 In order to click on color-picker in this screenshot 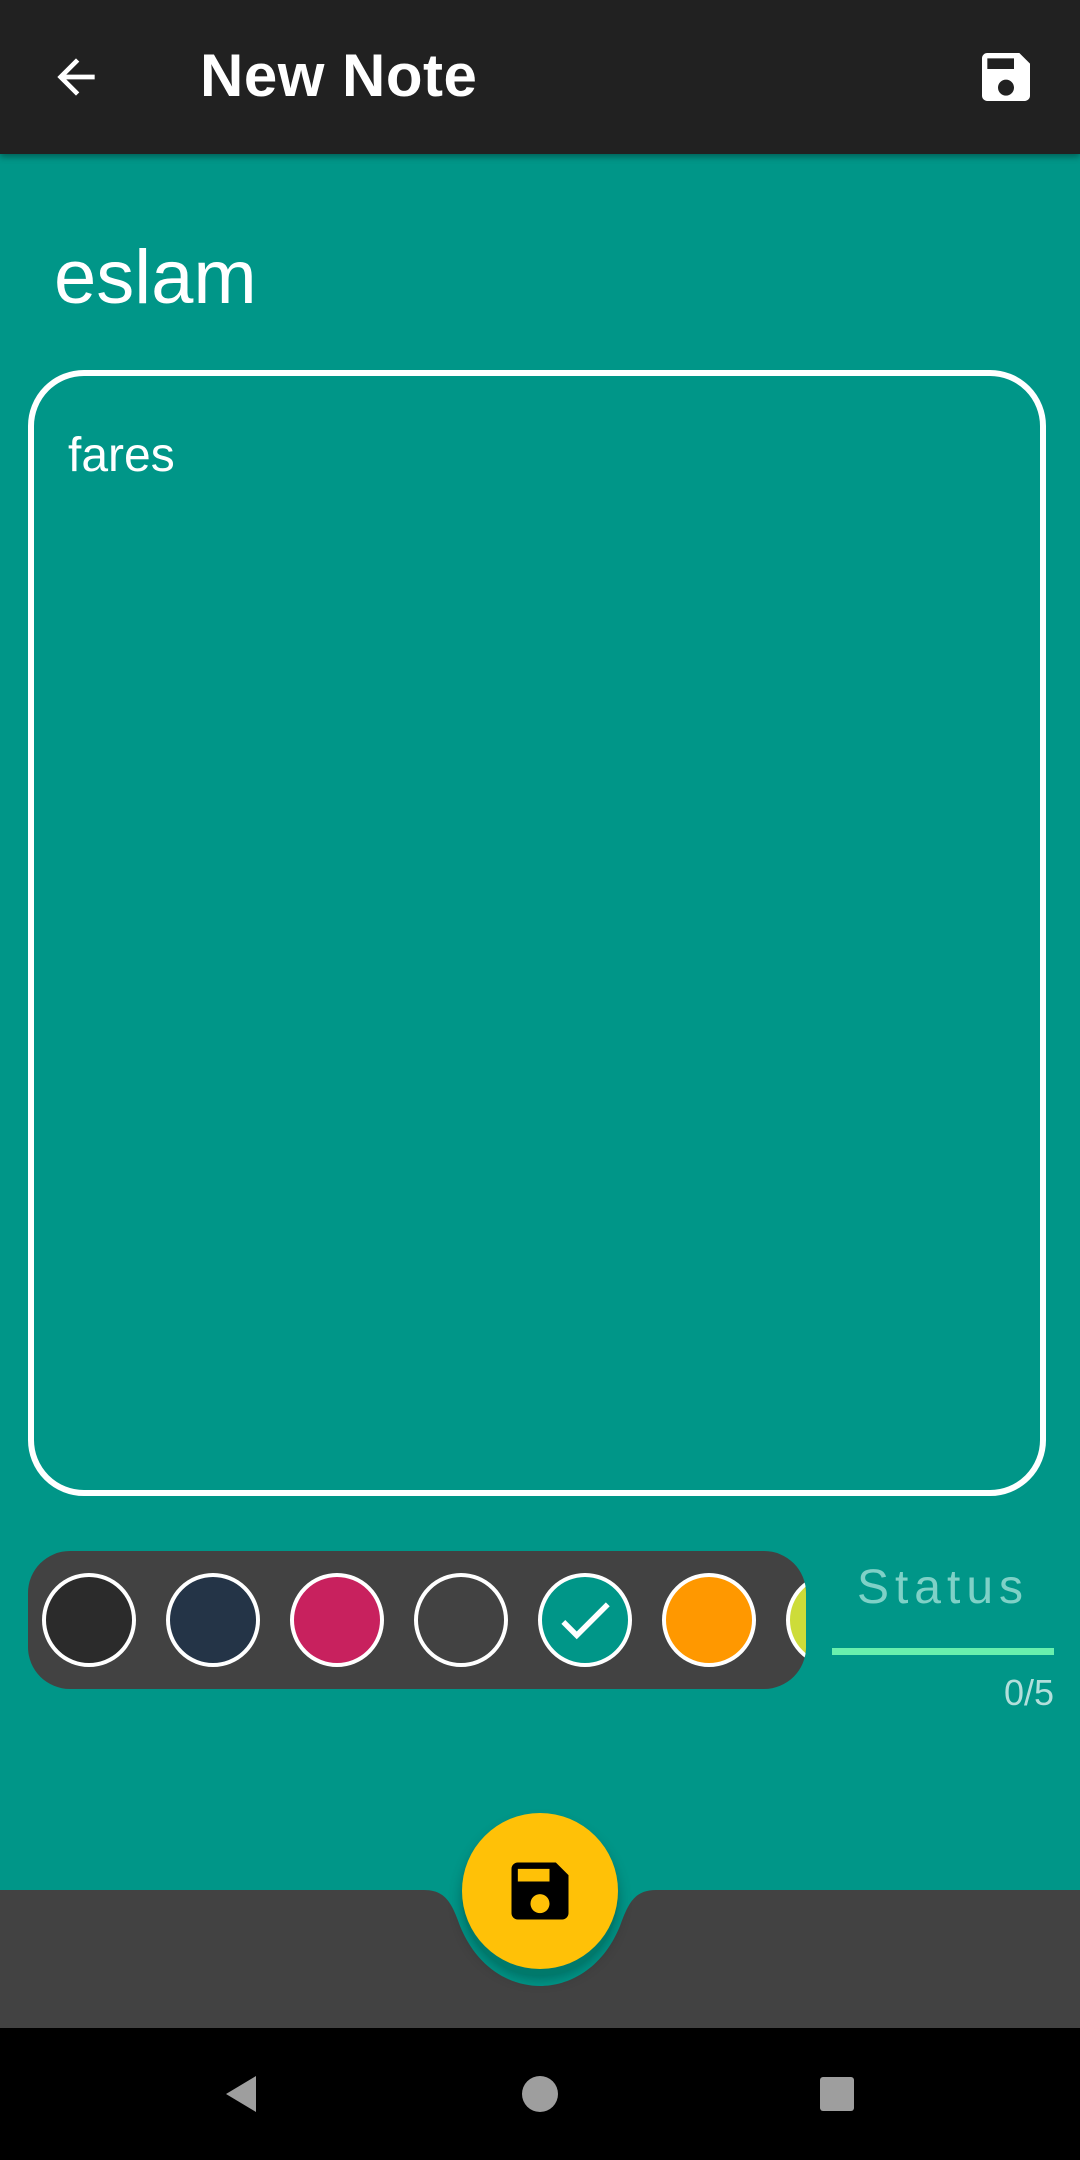, I will do `click(417, 1620)`.